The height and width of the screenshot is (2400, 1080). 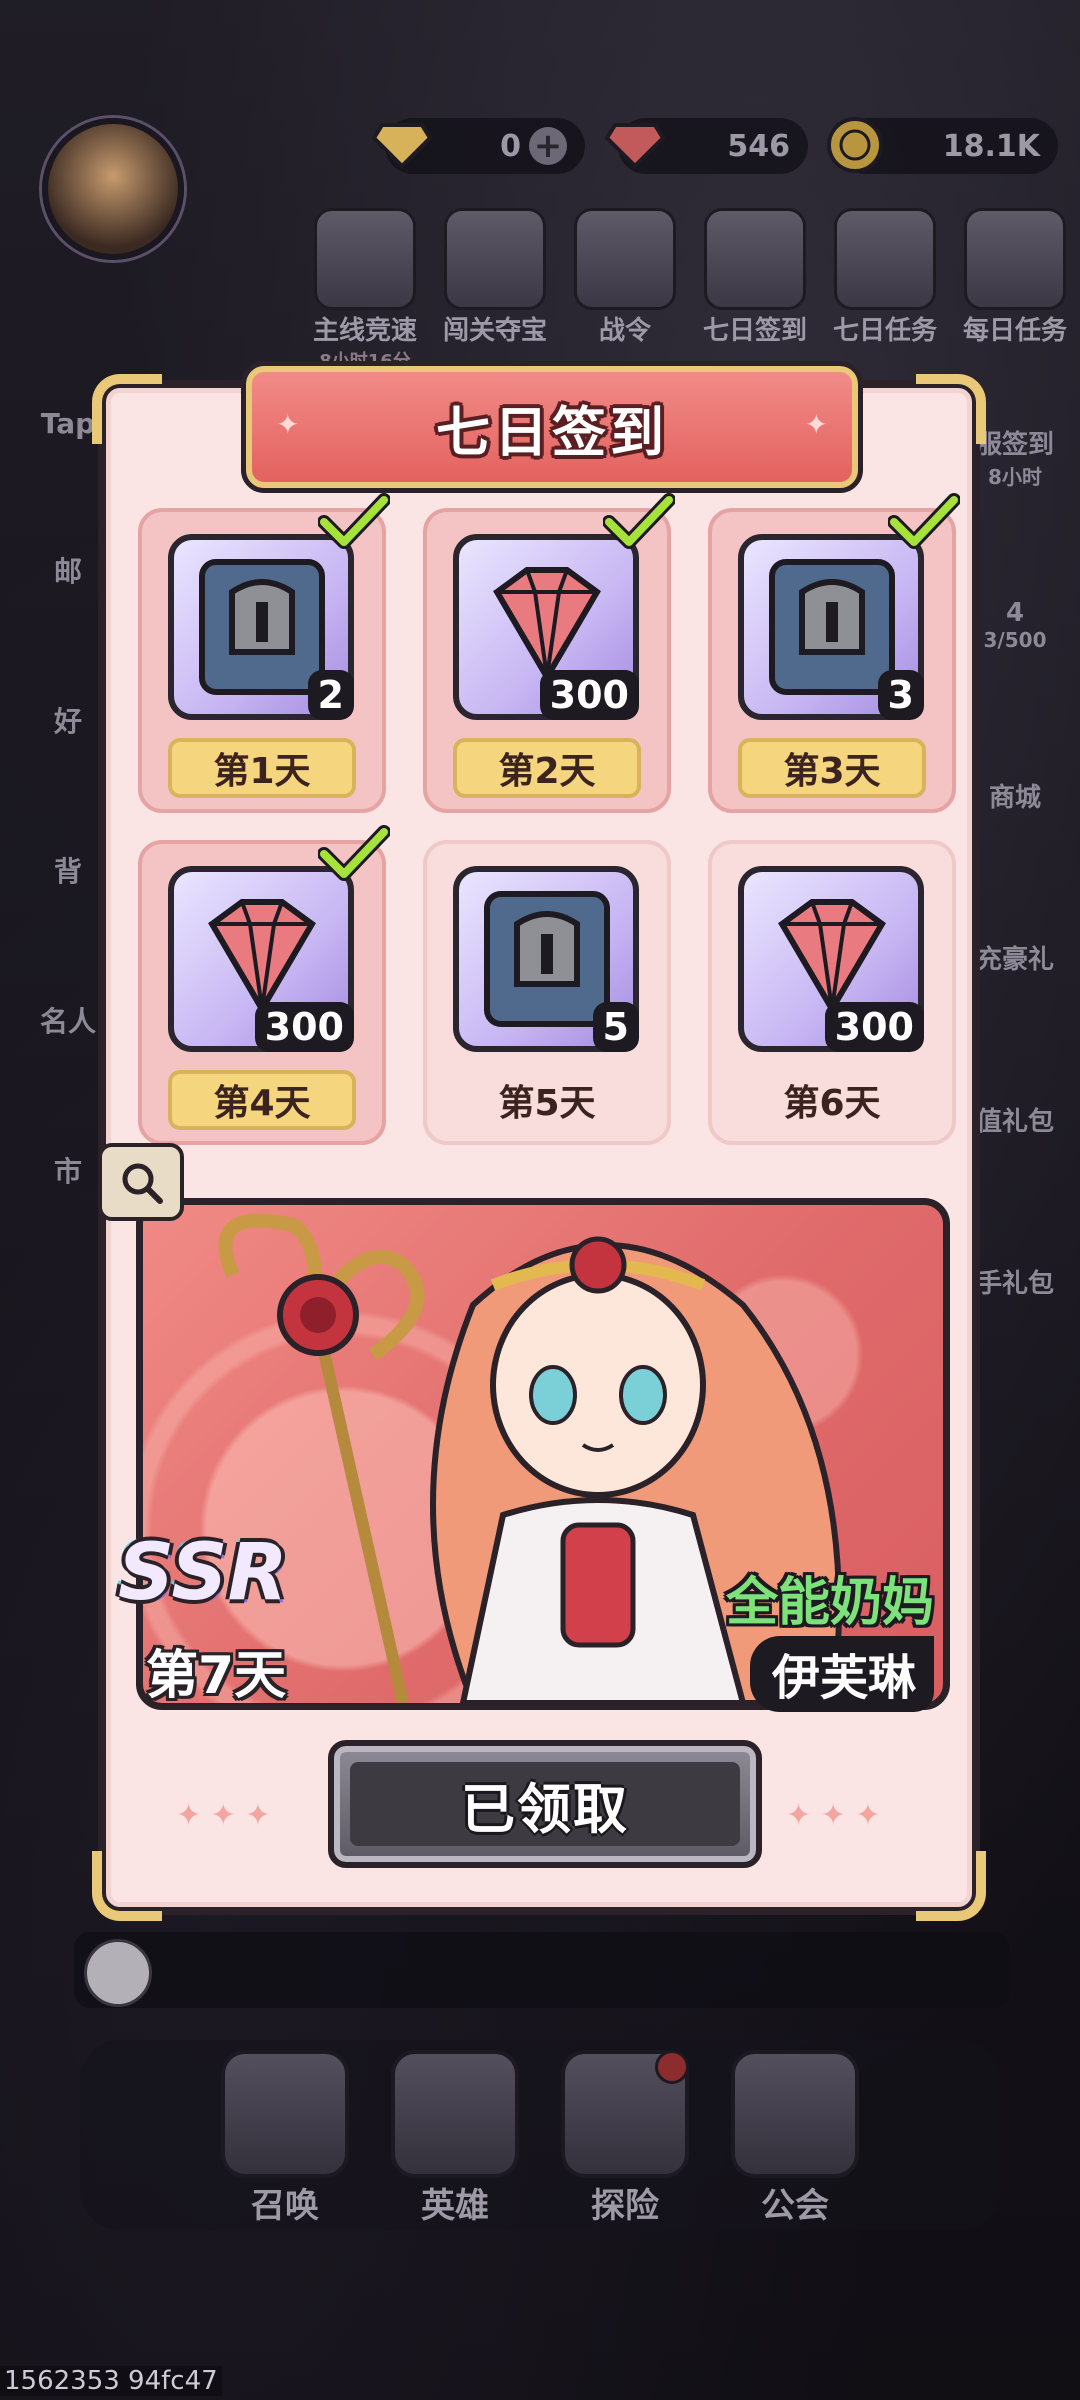 I want to click on top-feature-bar: 主线竞速 8小时16分 闯关夺宝 战令 七日签到 七日任务 每日任务, so click(x=690, y=290).